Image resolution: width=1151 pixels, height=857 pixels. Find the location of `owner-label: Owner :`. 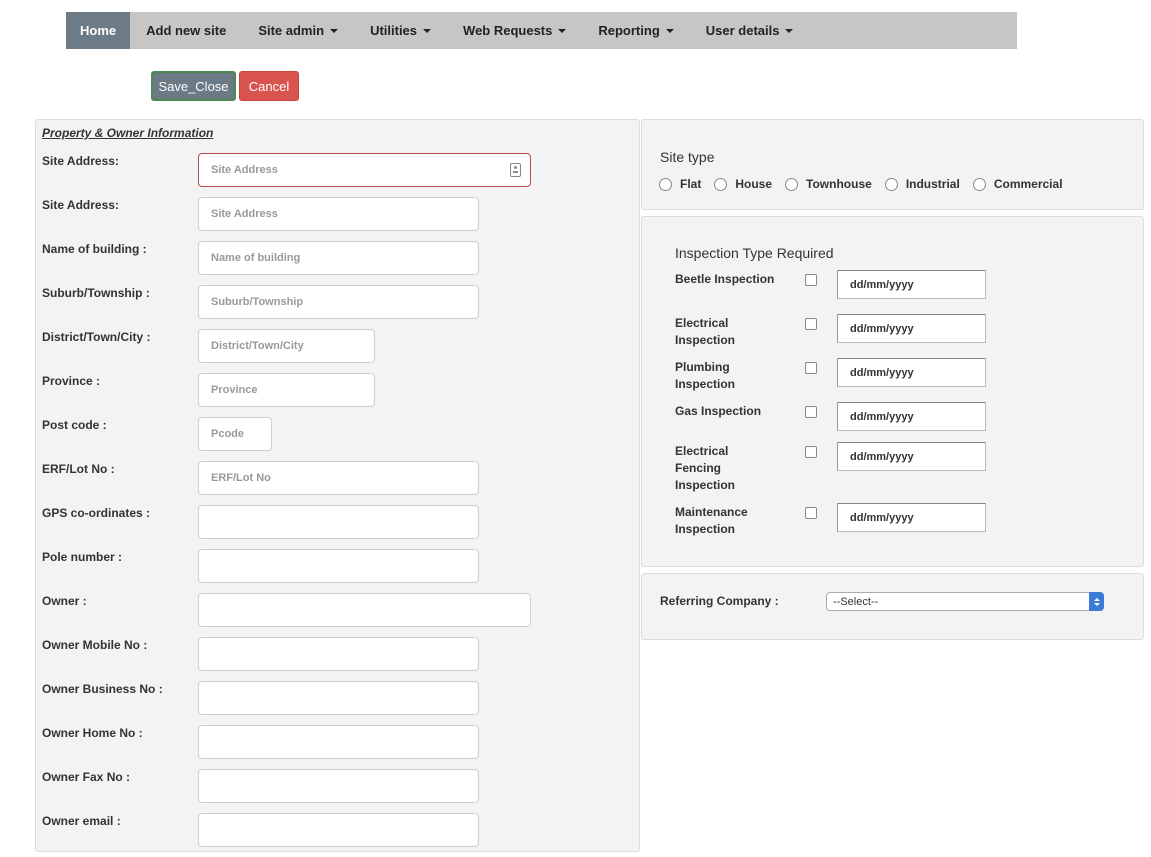

owner-label: Owner : is located at coordinates (64, 601).